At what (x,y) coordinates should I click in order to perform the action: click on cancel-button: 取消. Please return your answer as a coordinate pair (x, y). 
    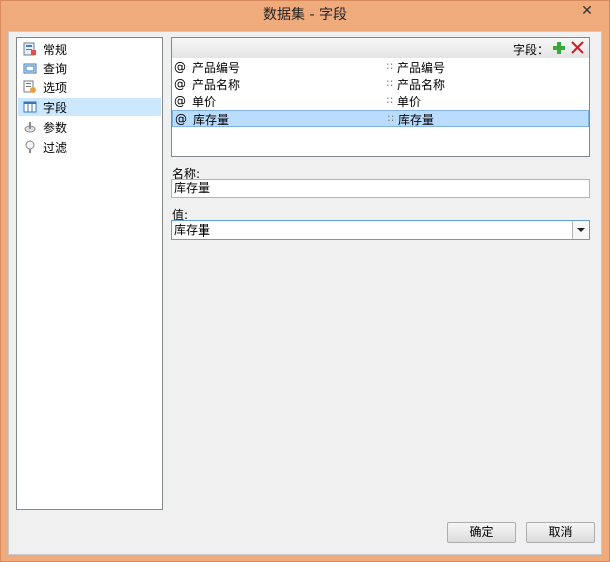
    Looking at the image, I should click on (560, 532).